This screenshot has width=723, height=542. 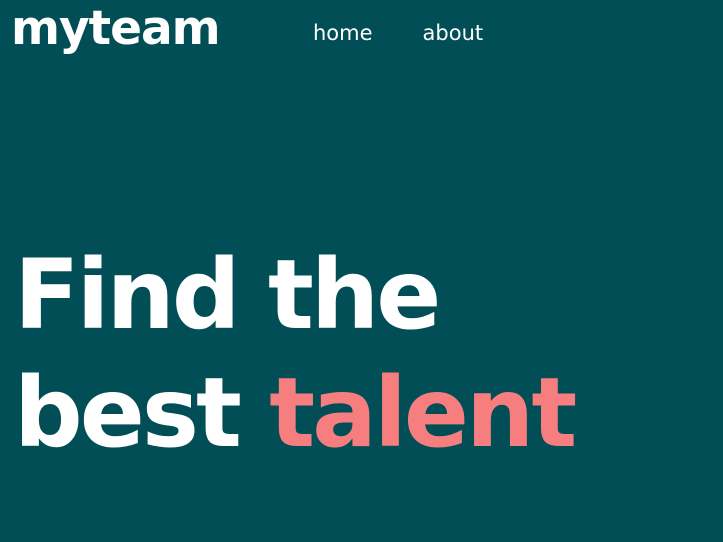 What do you see at coordinates (116, 29) in the screenshot?
I see `logo: myteam` at bounding box center [116, 29].